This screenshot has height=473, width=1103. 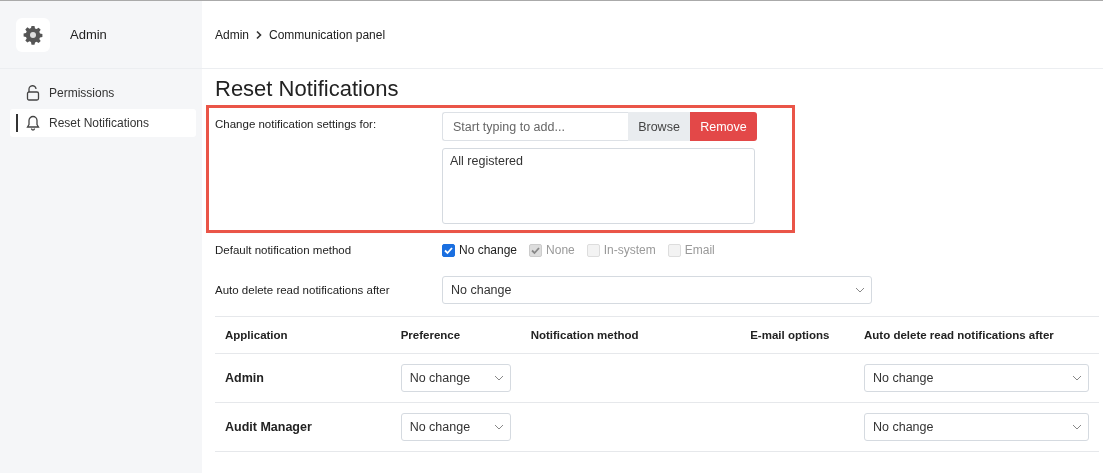 What do you see at coordinates (88, 34) in the screenshot?
I see `app-name: Admin` at bounding box center [88, 34].